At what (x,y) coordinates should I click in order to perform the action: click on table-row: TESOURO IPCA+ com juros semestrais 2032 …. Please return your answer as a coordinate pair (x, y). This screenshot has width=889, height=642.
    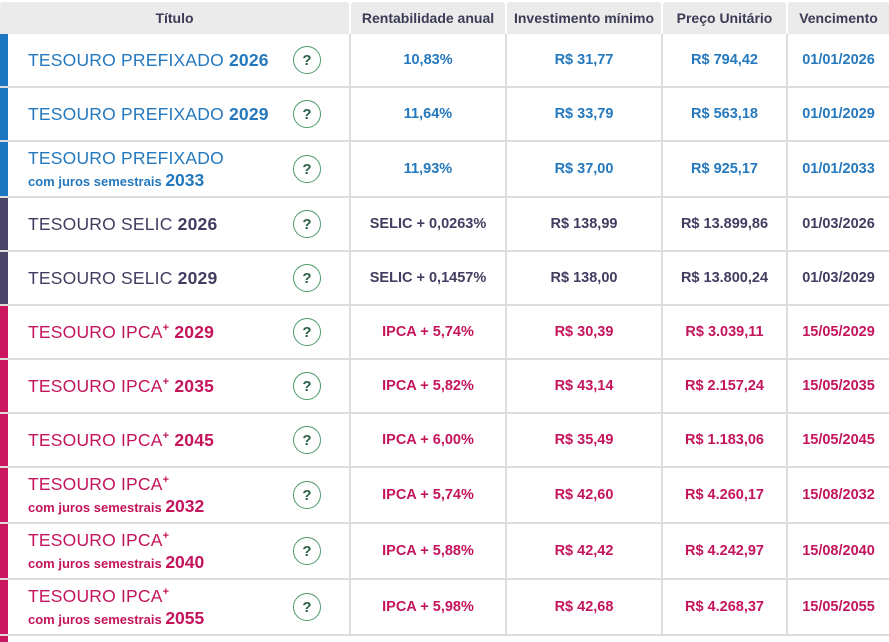
    Looking at the image, I should click on (444, 496).